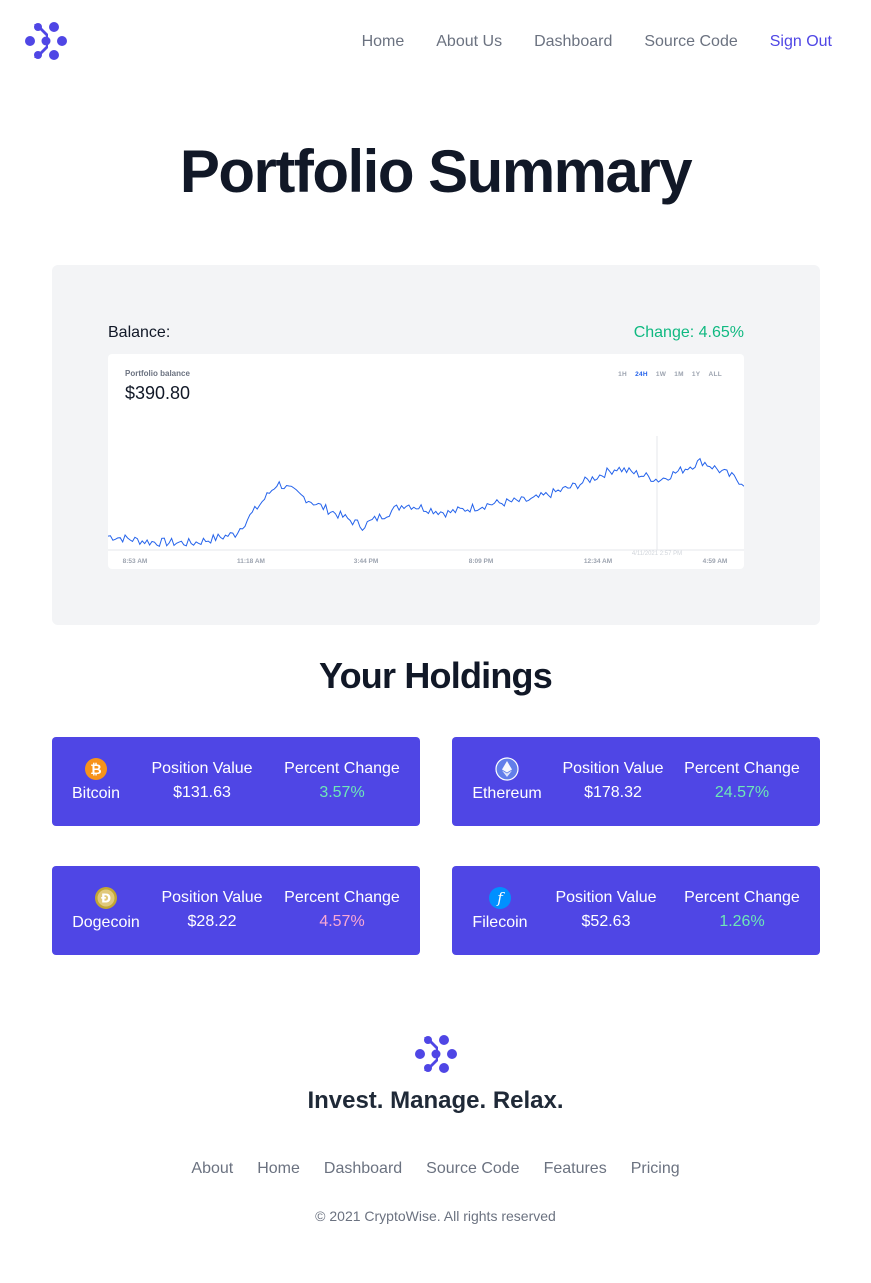  I want to click on position-value-column: Position Value $52.63, so click(606, 910).